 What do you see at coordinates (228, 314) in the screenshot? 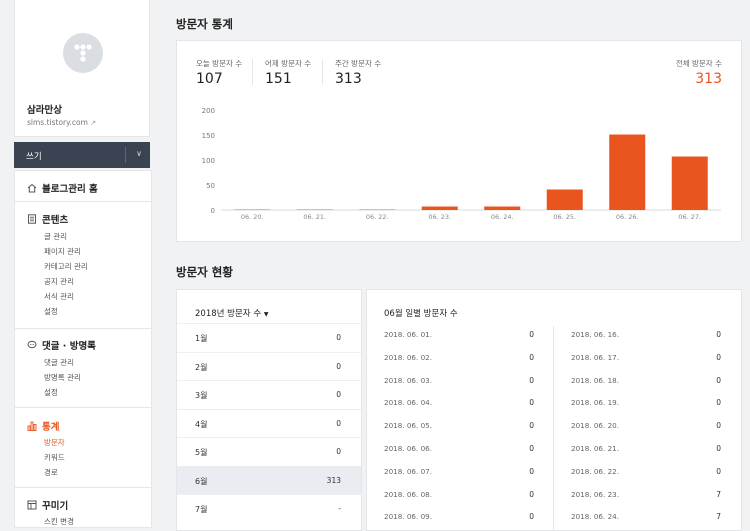
I see `year-dropdown-label: 2018년 방문자 수` at bounding box center [228, 314].